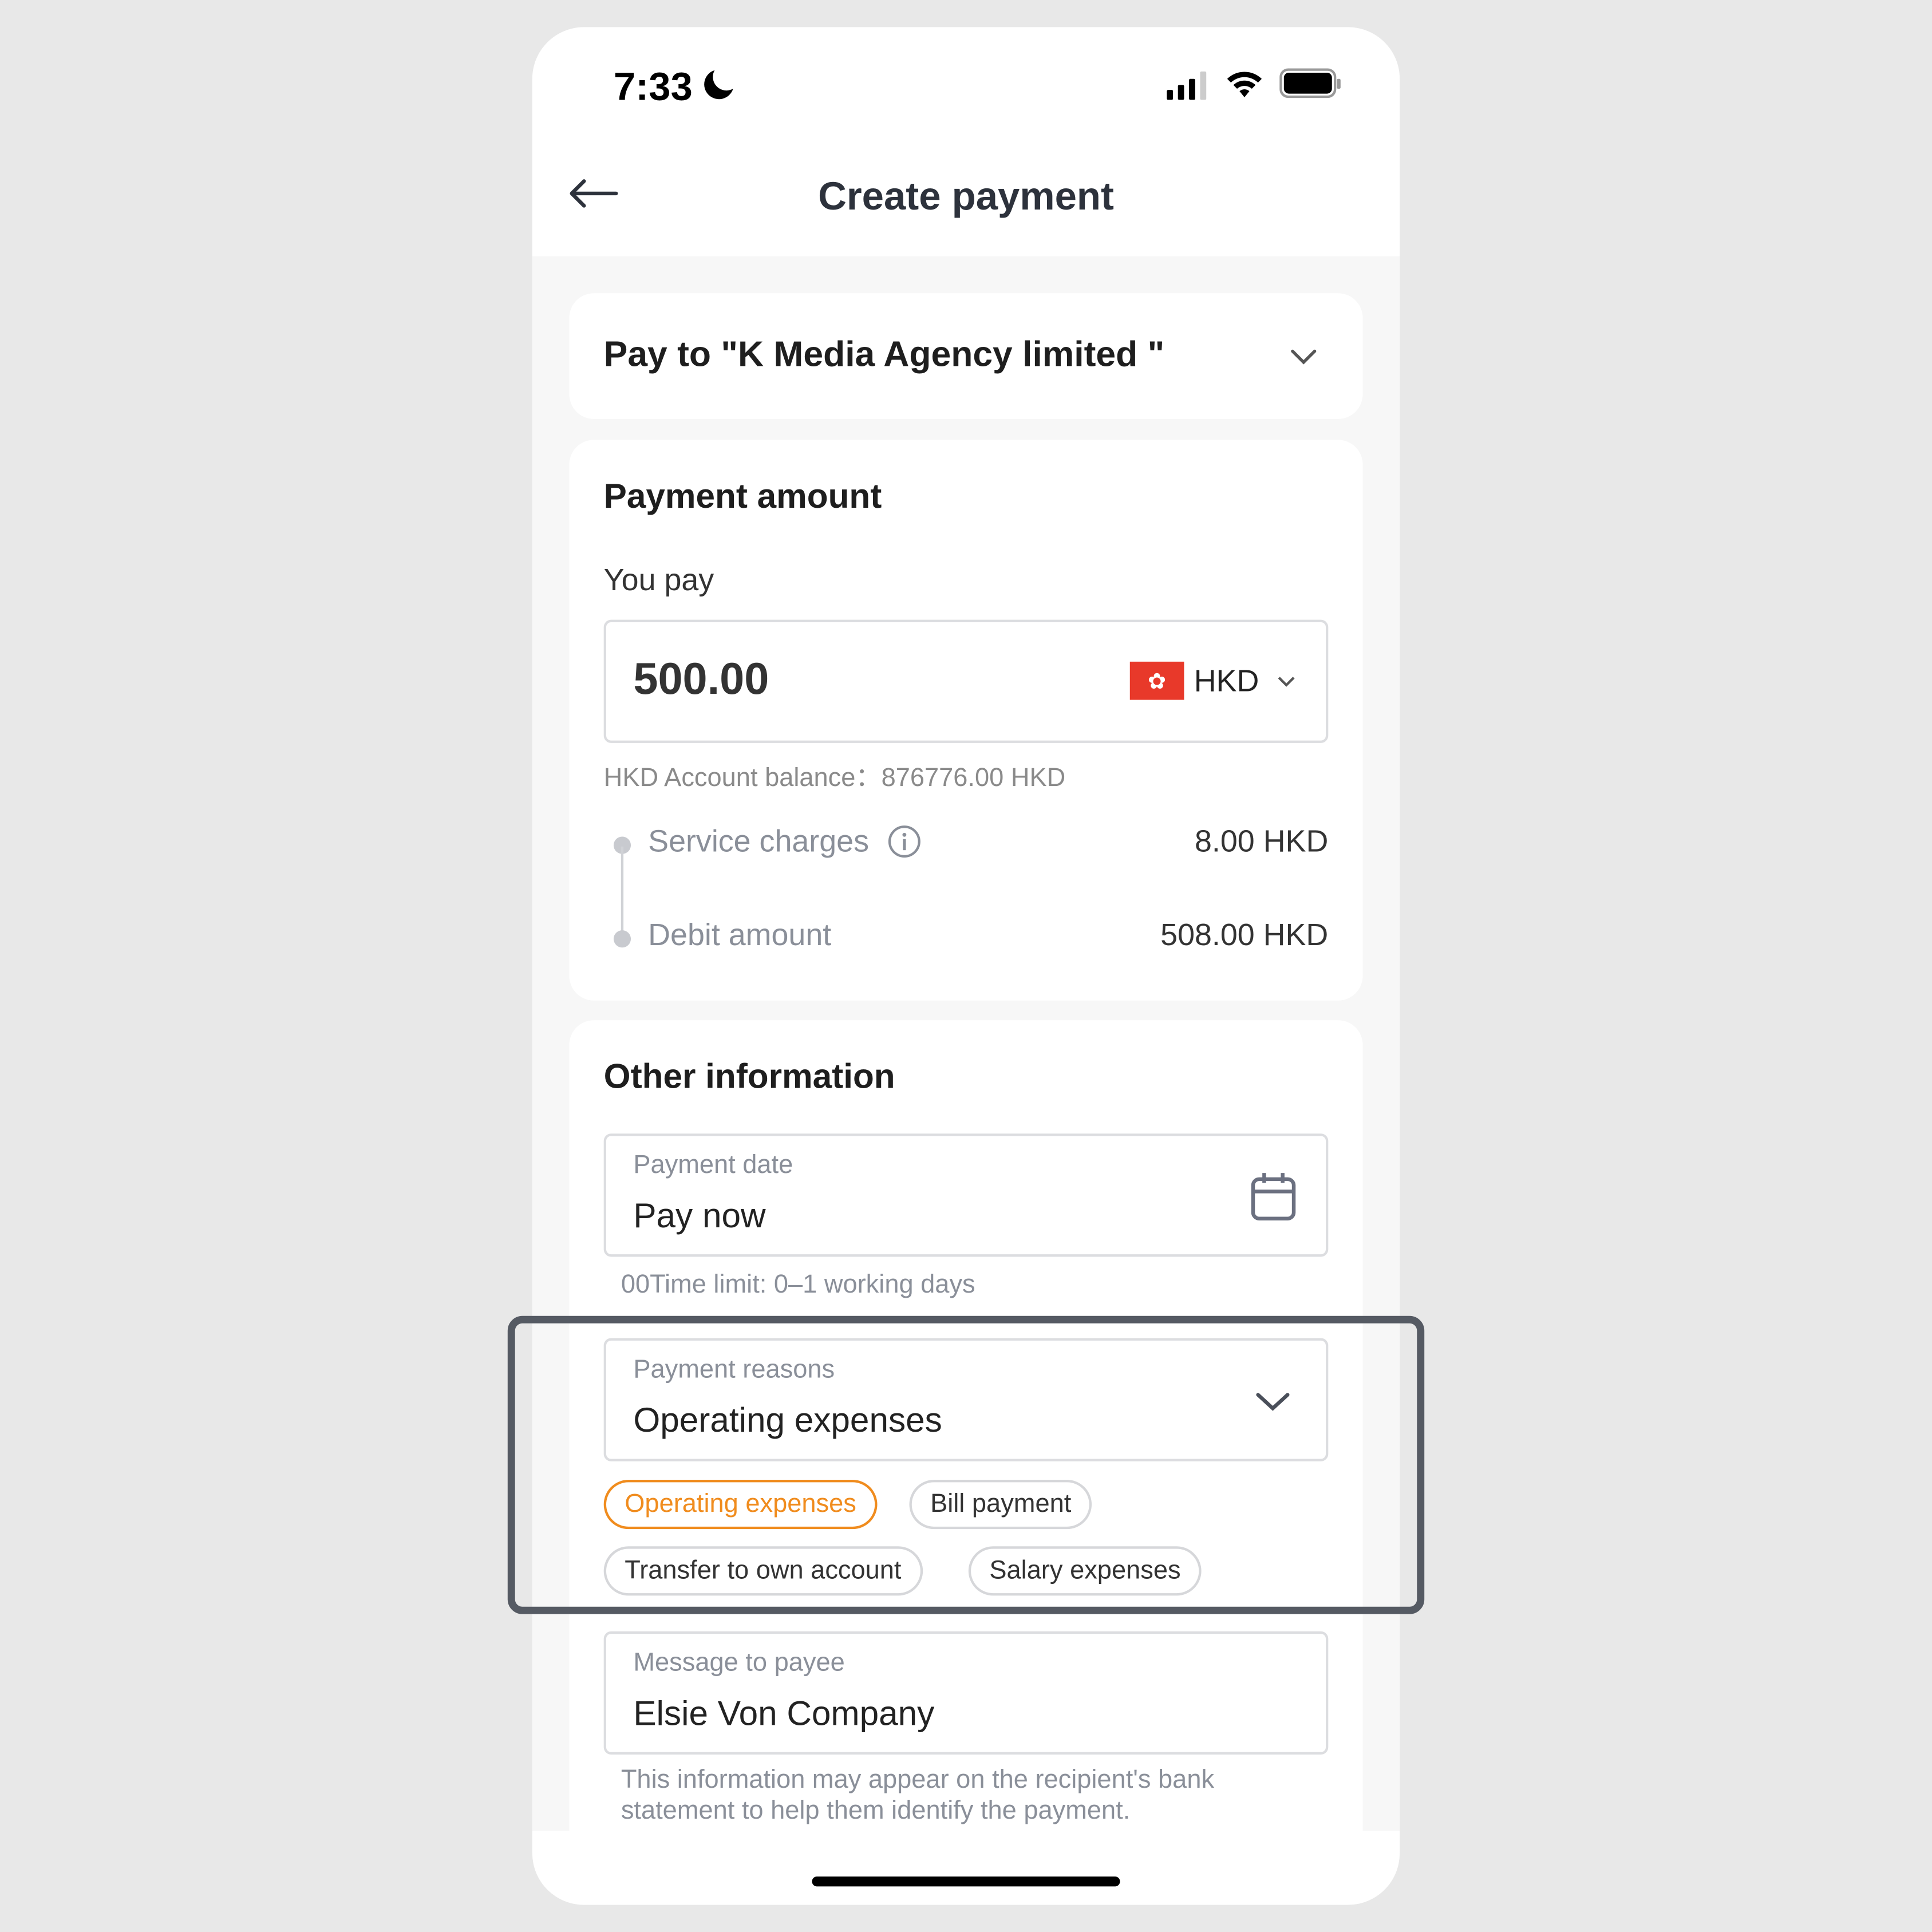 The height and width of the screenshot is (1932, 1932). I want to click on payee-selector: Pay to "K Media Agency limited ", so click(966, 356).